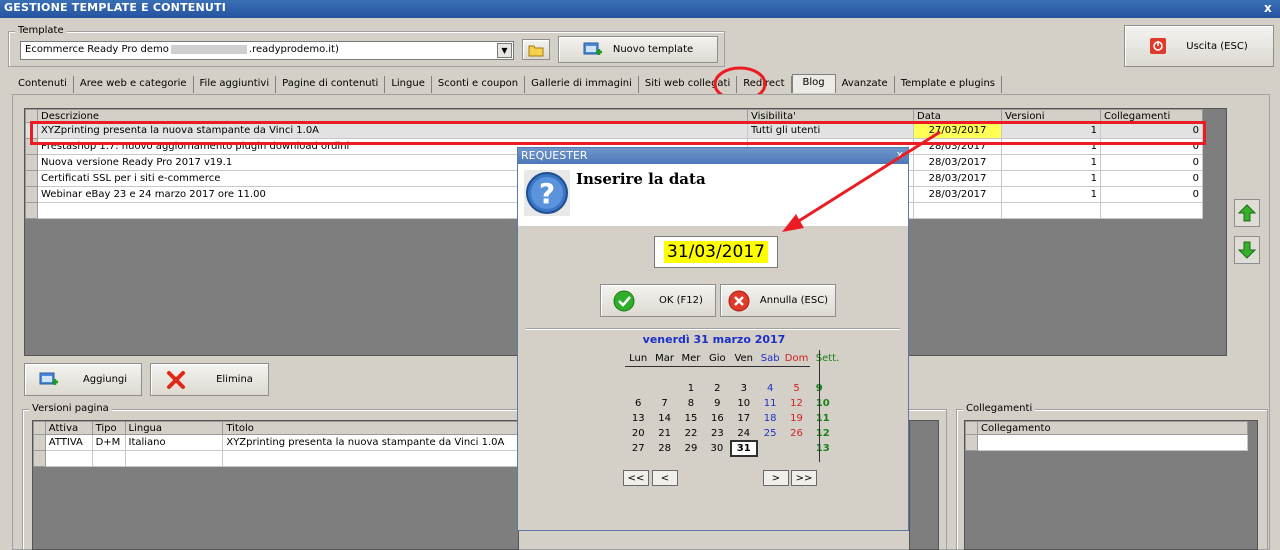 Image resolution: width=1280 pixels, height=550 pixels. Describe the element at coordinates (174, 428) in the screenshot. I see `column-header: Lingua` at that location.